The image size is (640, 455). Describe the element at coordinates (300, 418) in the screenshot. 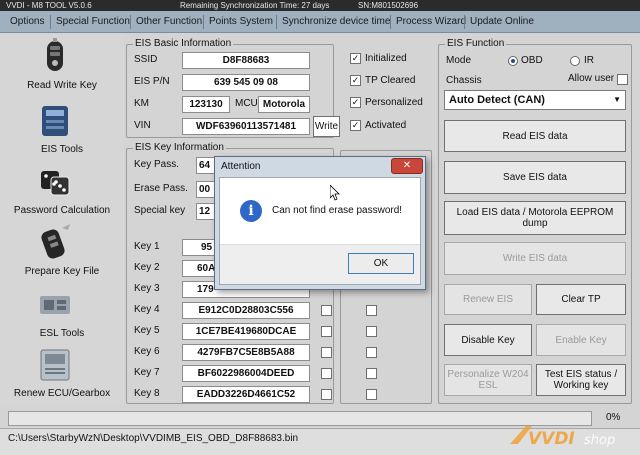

I see `progress-bar` at that location.